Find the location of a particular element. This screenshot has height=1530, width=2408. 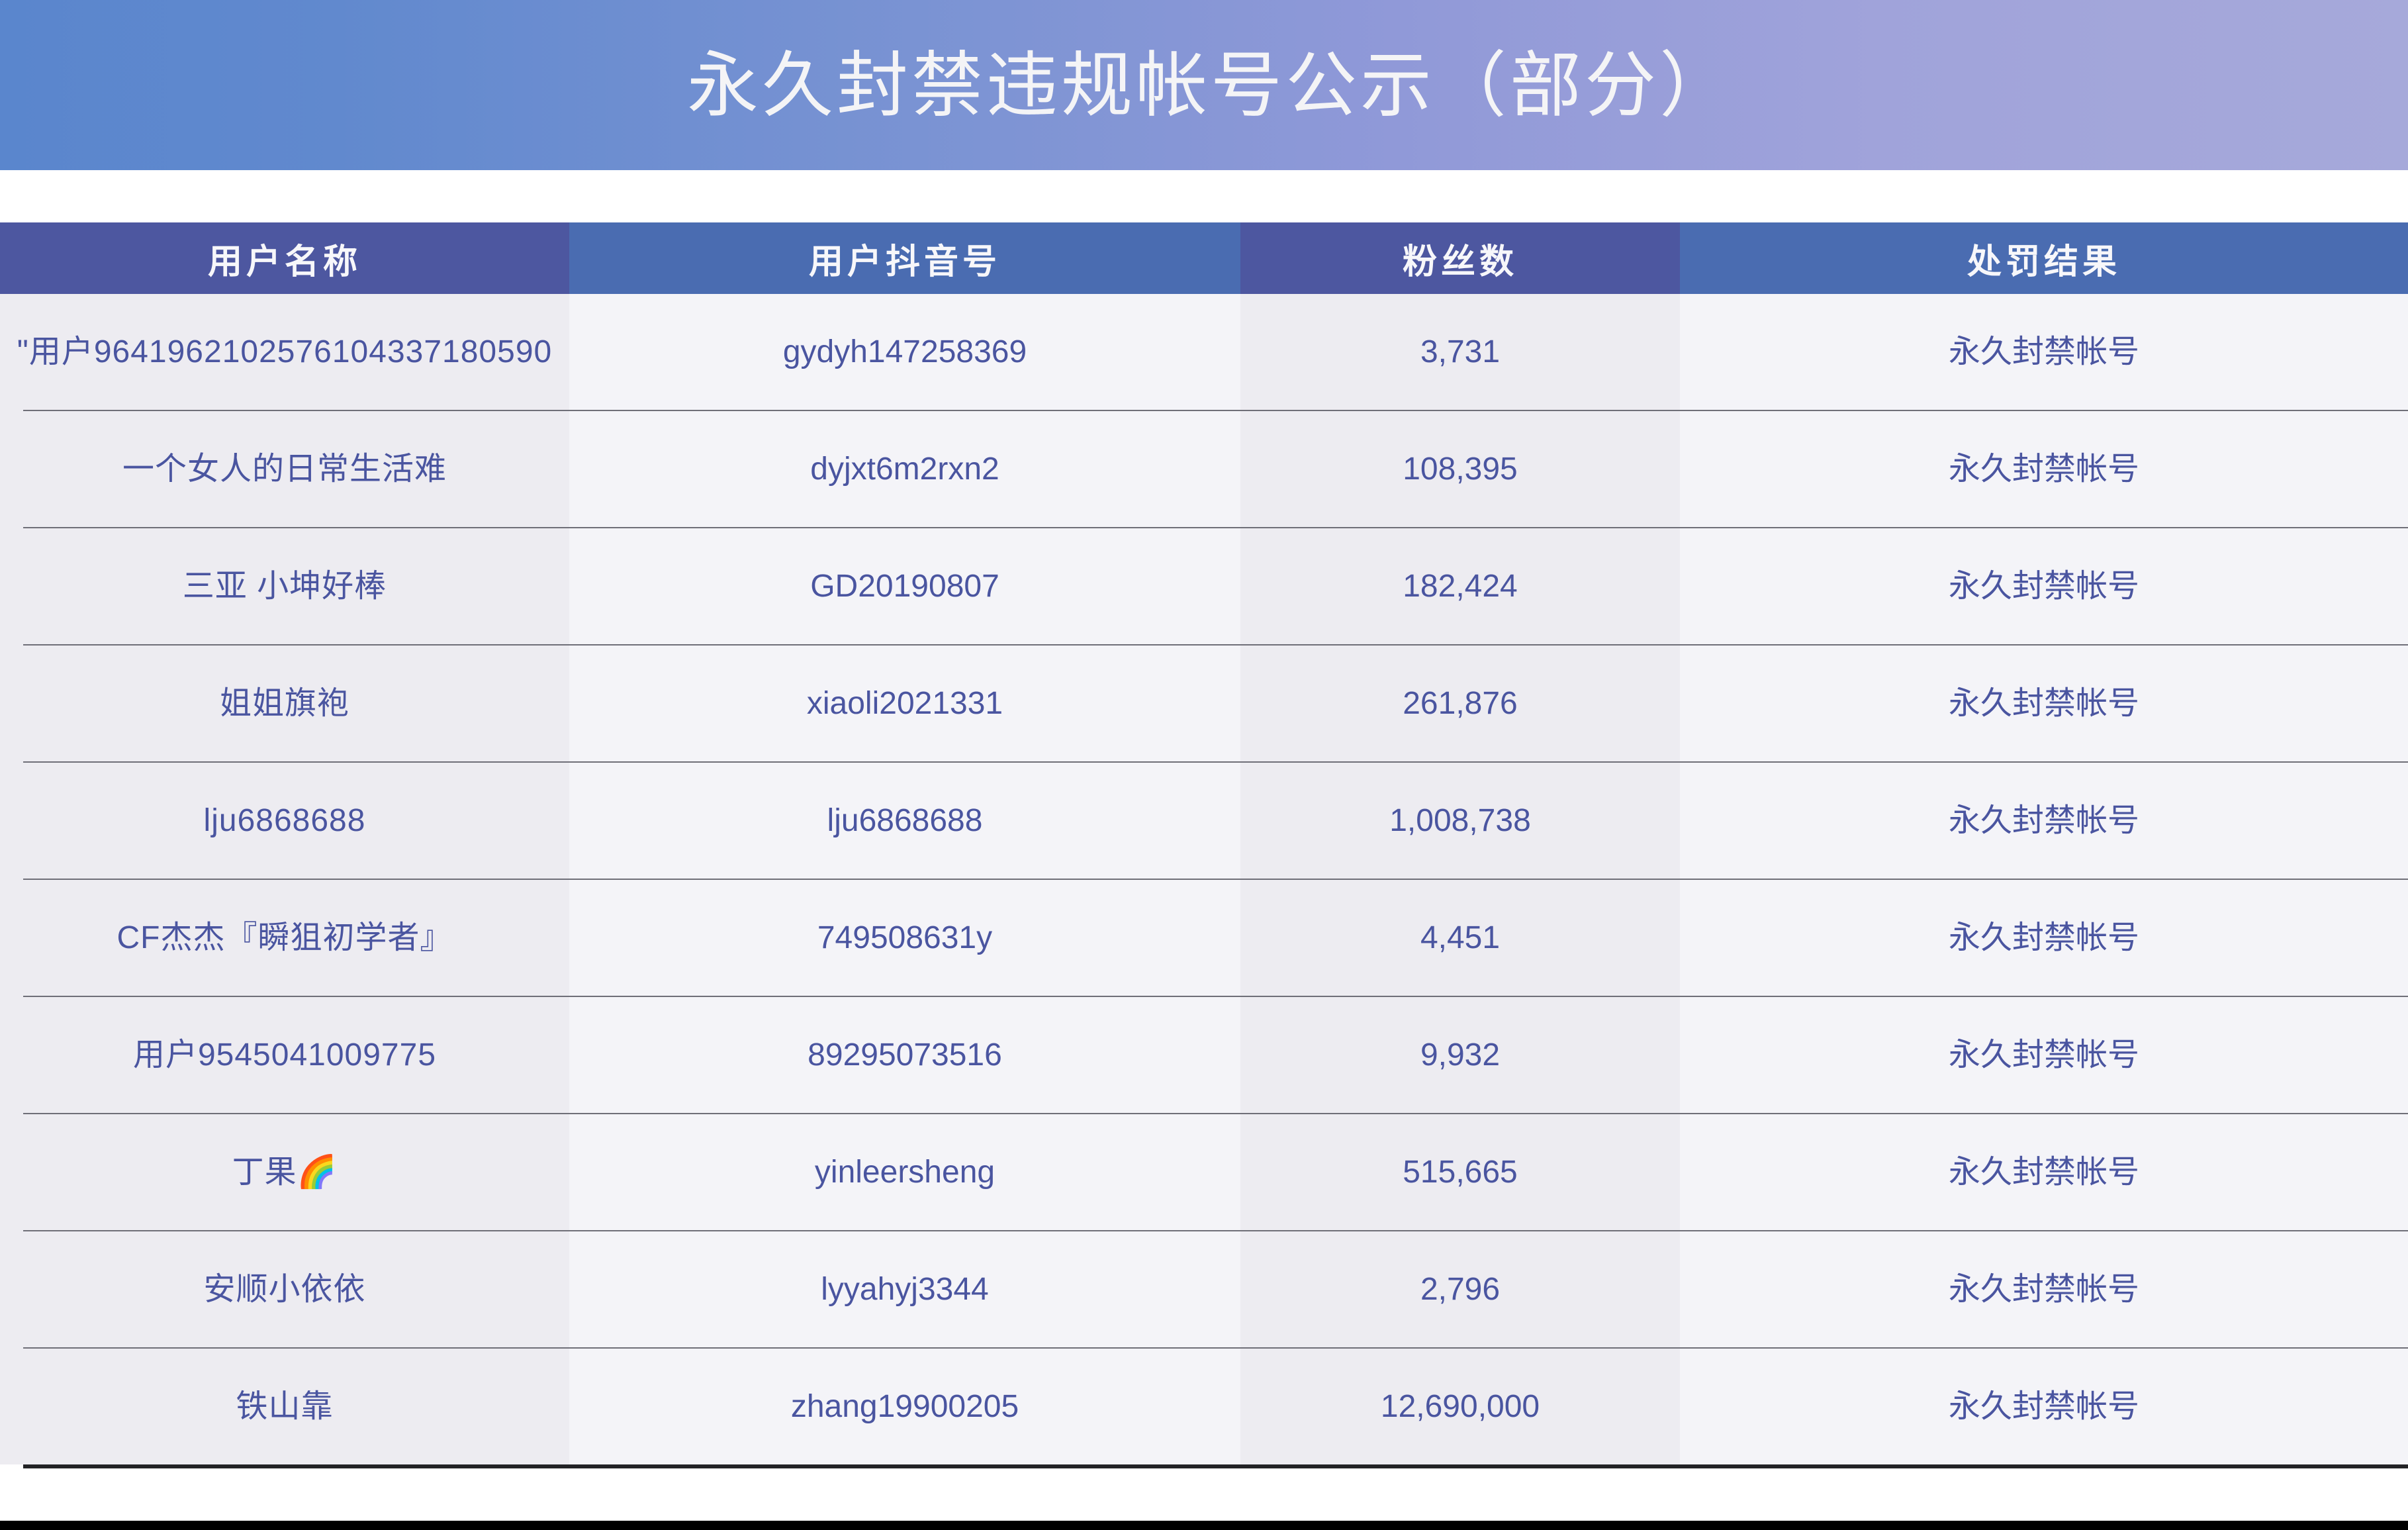

cell-douyin-id: yinleersheng is located at coordinates (905, 1172).